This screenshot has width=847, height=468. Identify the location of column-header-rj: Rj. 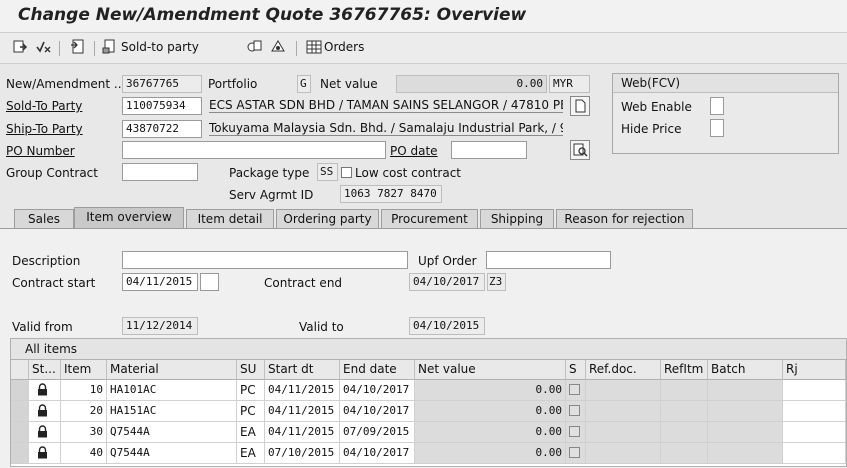
(814, 370).